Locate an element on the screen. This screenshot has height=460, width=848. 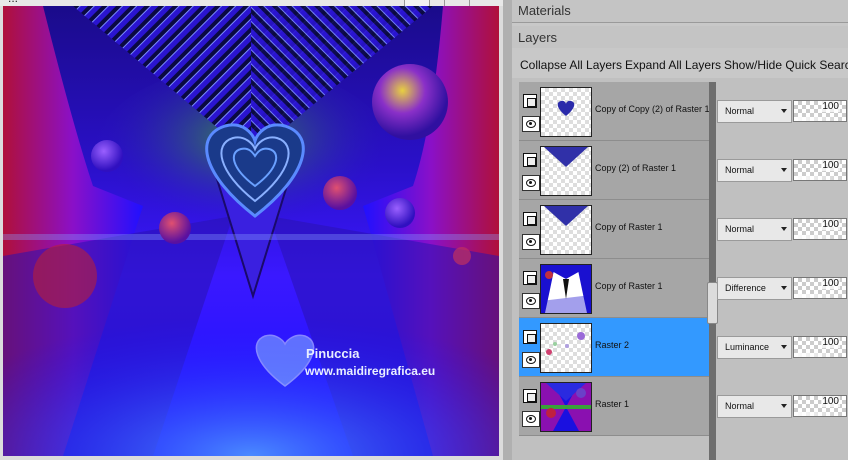
materials-label: Materials is located at coordinates (544, 10).